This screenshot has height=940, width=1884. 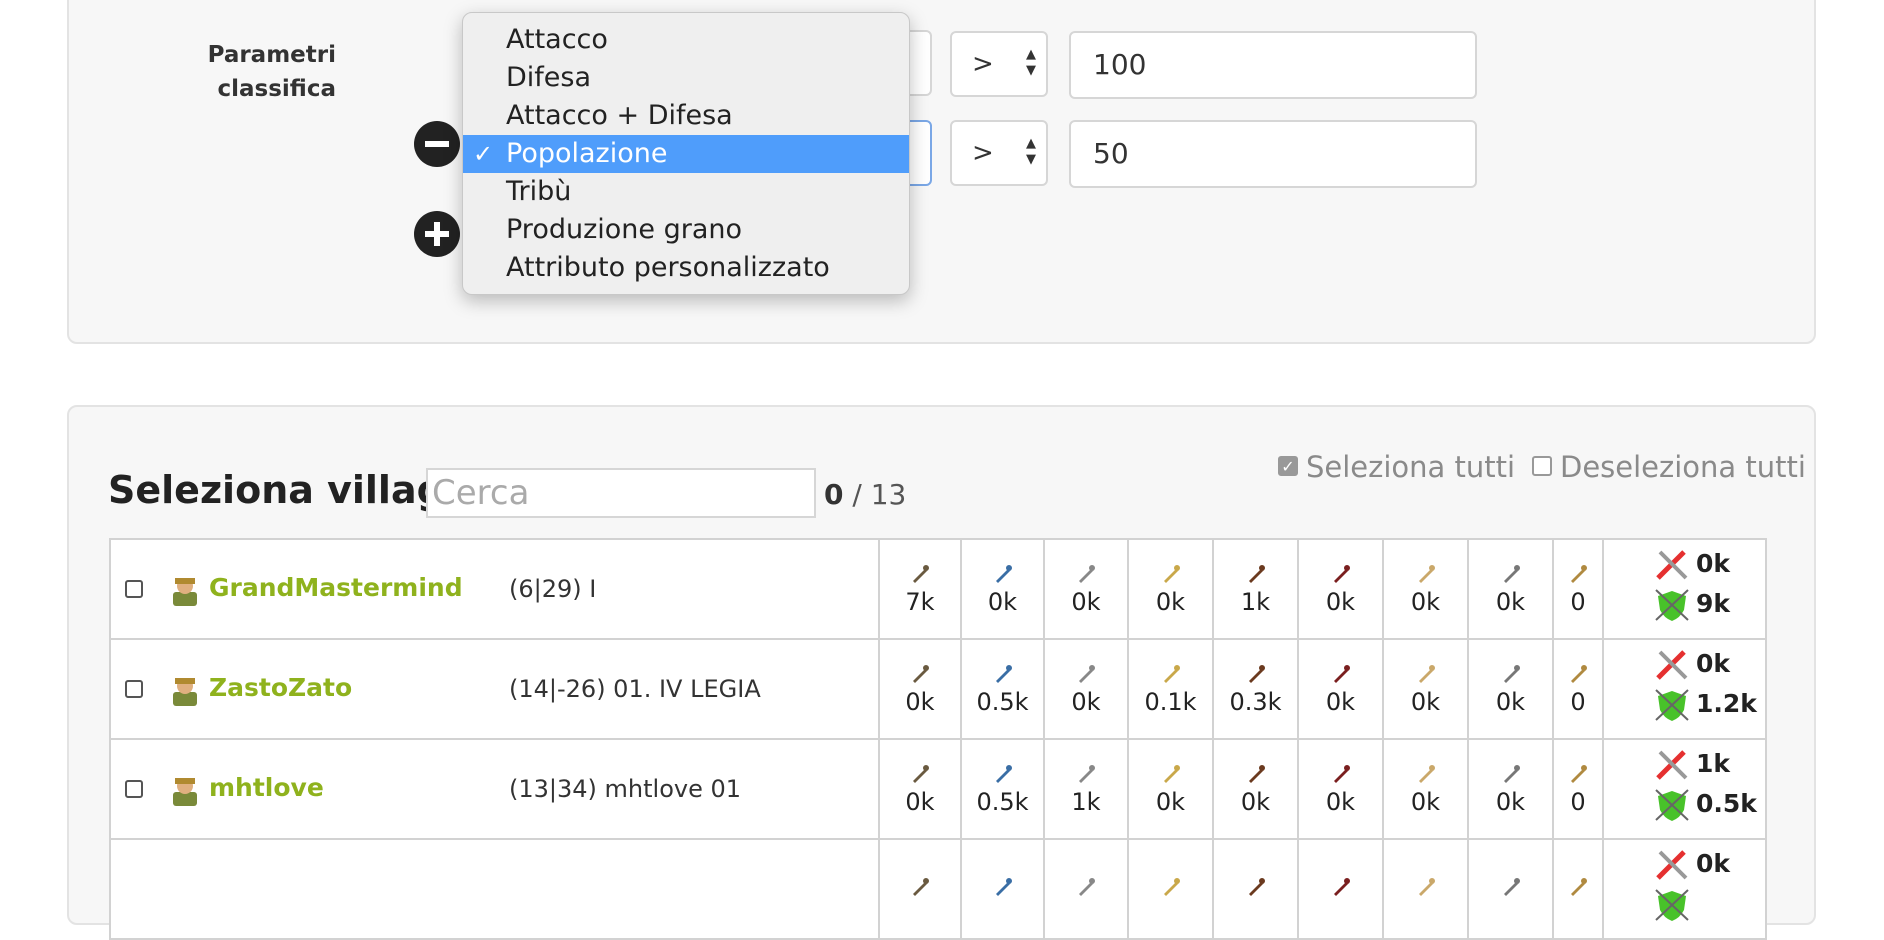 What do you see at coordinates (336, 587) in the screenshot?
I see `player-name-link: GrandMastermind` at bounding box center [336, 587].